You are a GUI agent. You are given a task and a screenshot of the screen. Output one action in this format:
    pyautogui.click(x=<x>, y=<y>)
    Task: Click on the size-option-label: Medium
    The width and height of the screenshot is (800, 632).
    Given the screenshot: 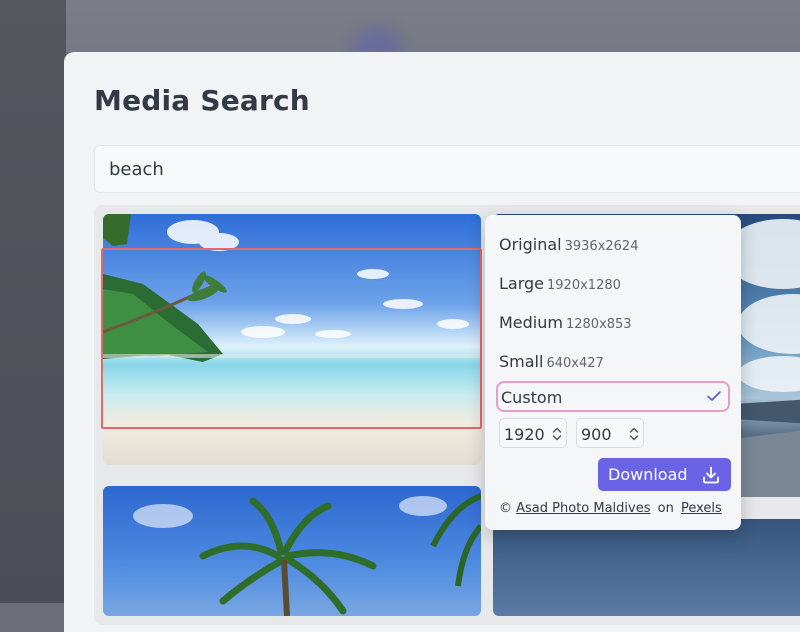 What is the action you would take?
    pyautogui.click(x=531, y=322)
    